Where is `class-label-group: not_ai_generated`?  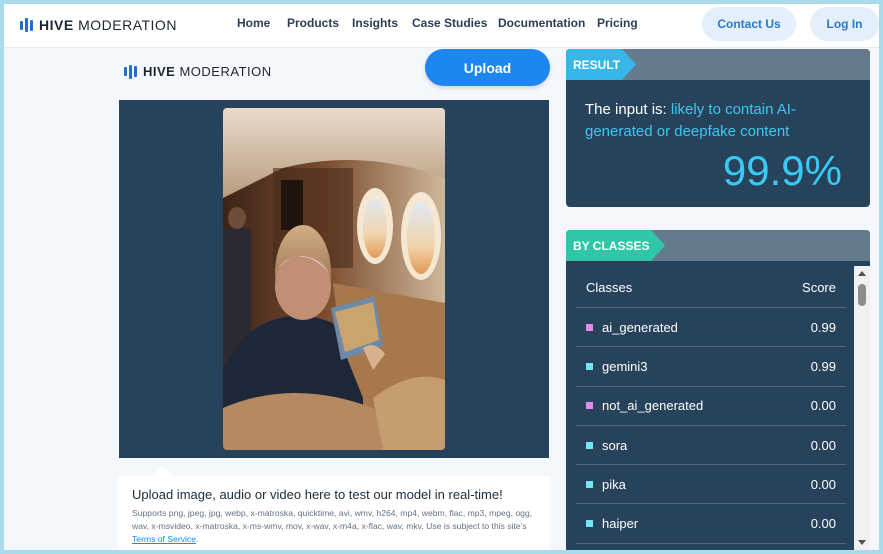 class-label-group: not_ai_generated is located at coordinates (644, 405).